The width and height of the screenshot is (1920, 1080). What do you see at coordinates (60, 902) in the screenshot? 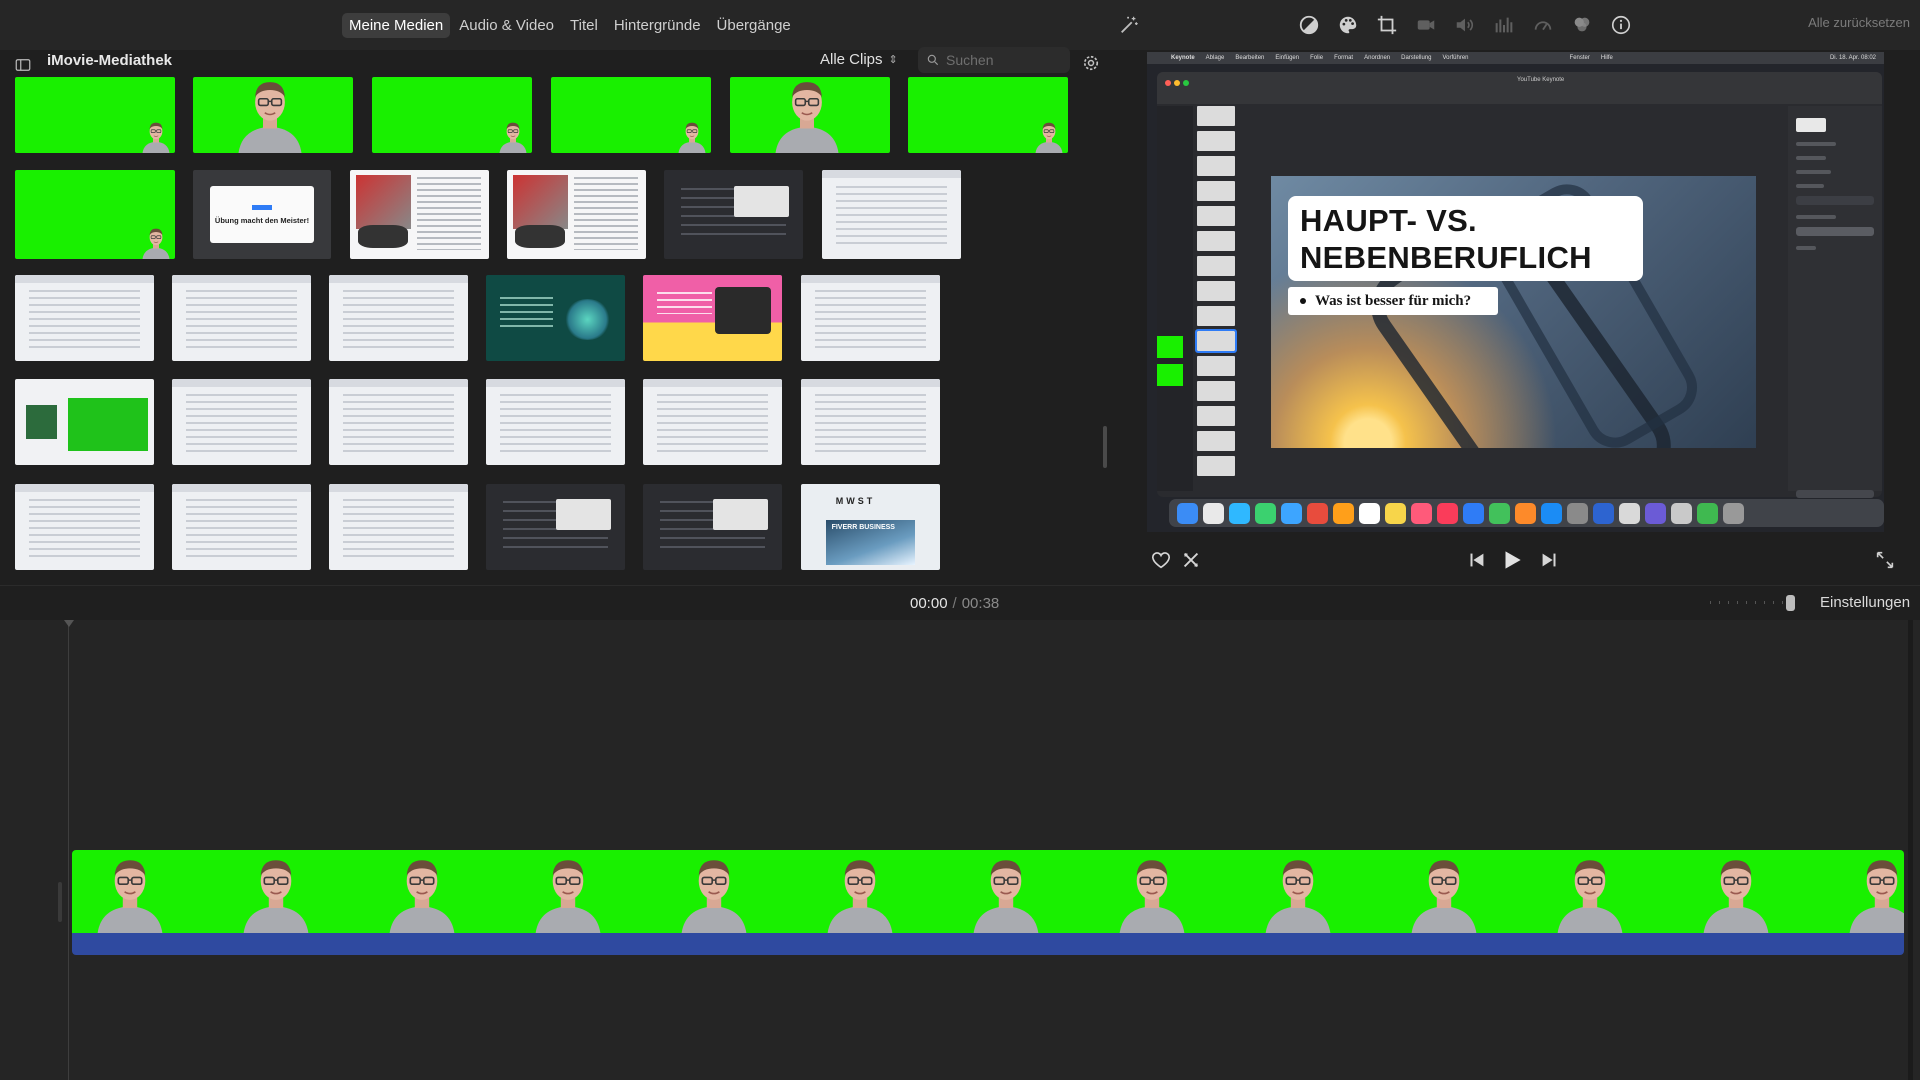
I see `clip-trim-handle` at bounding box center [60, 902].